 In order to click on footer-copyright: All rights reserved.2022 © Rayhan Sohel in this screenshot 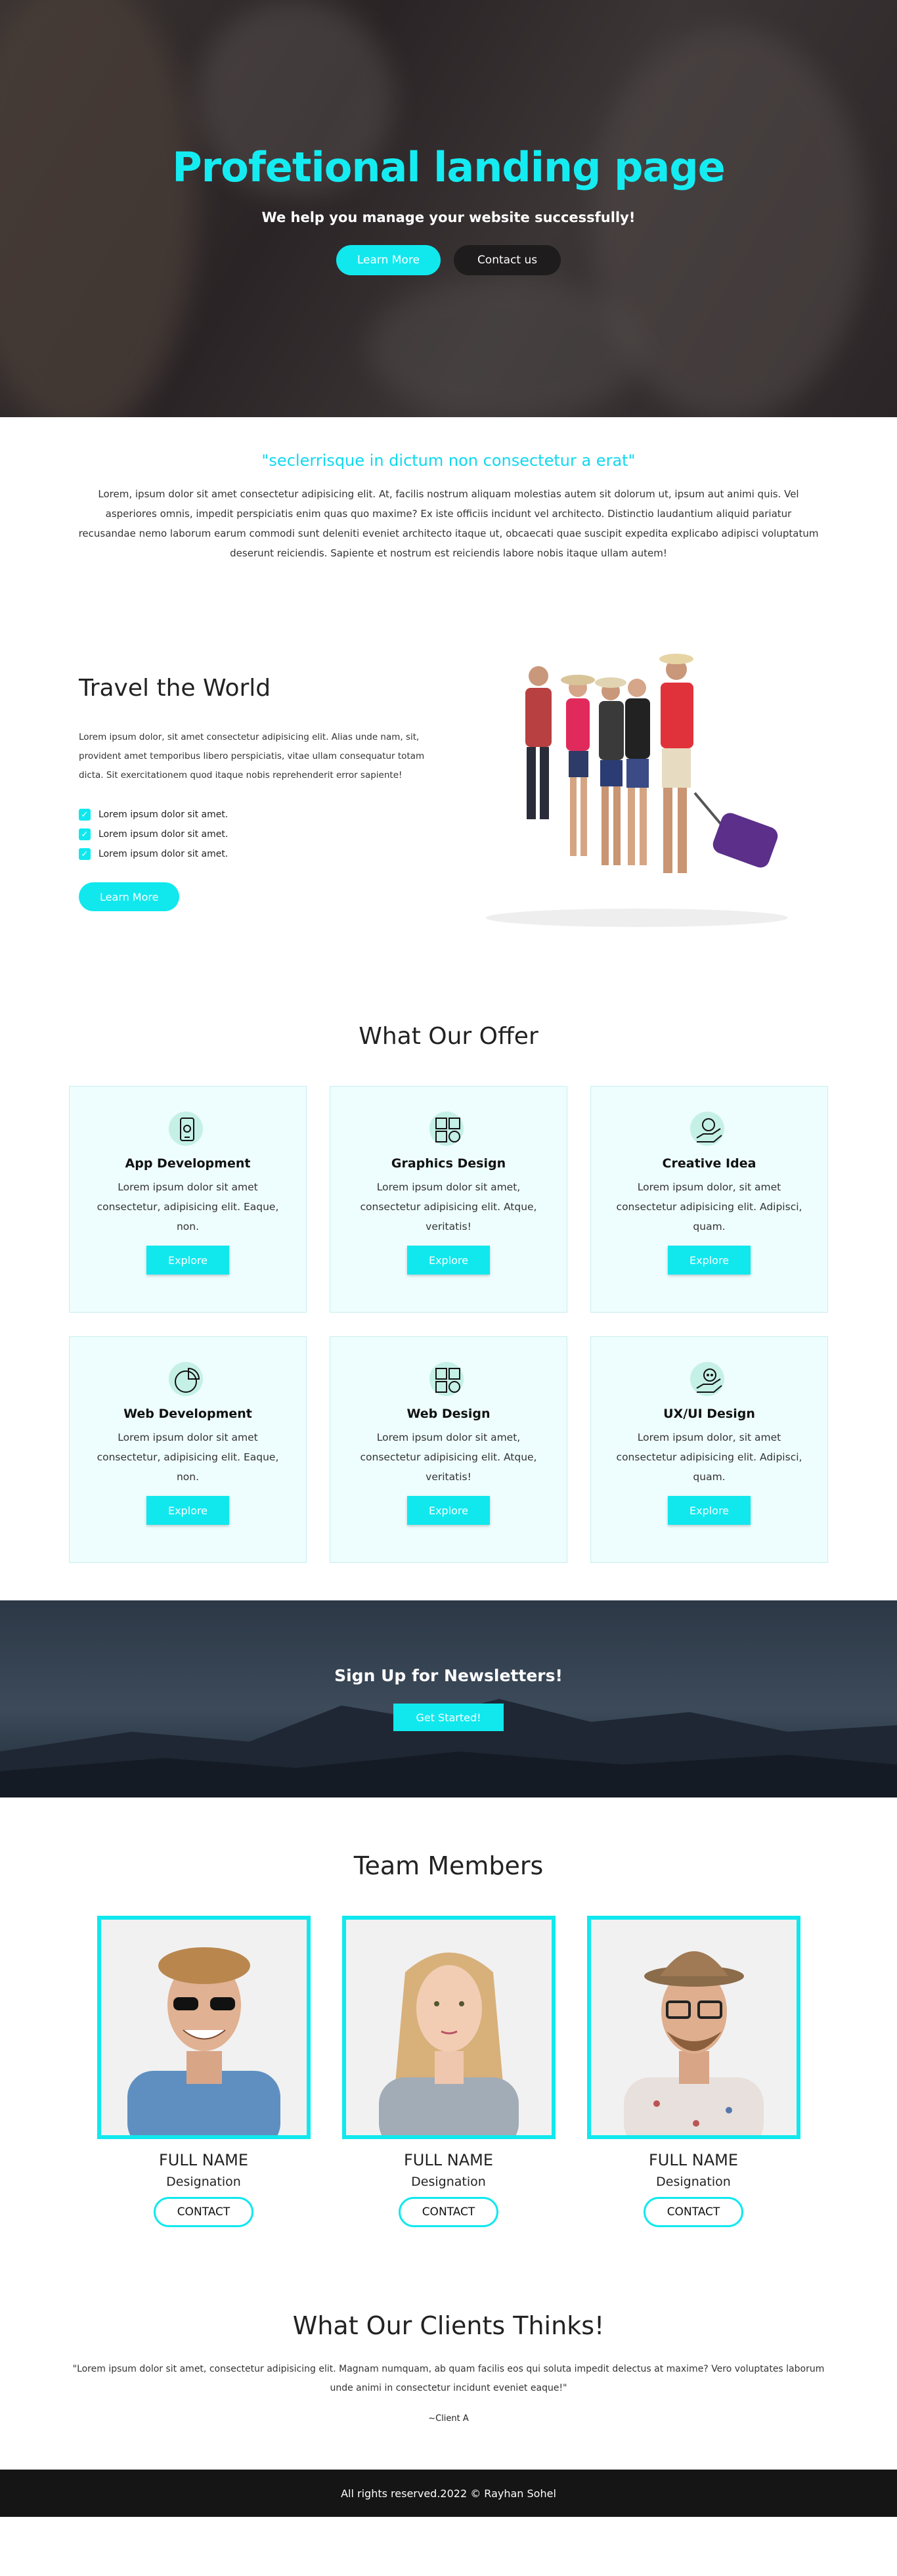, I will do `click(448, 2493)`.